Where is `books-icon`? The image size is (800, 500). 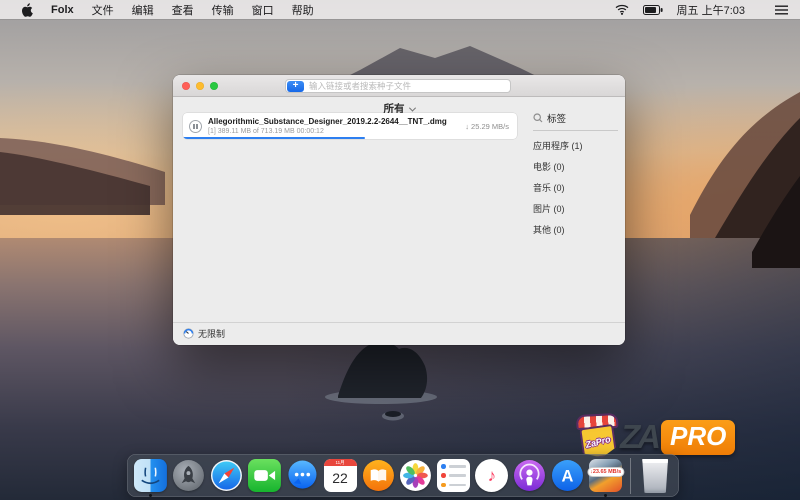
books-icon is located at coordinates (378, 475).